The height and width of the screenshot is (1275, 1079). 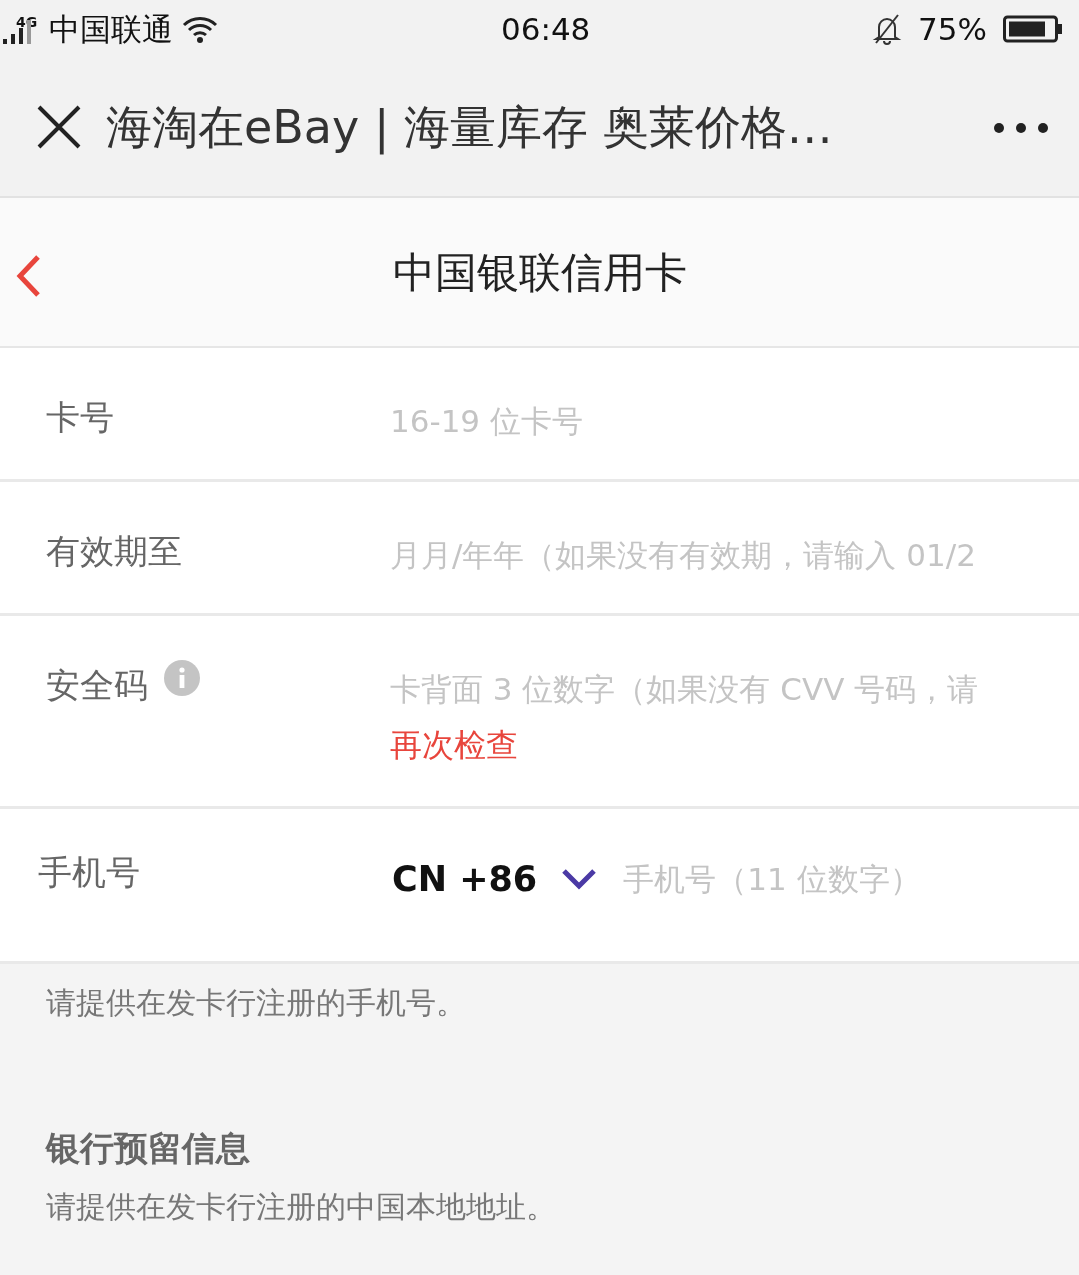 What do you see at coordinates (887, 29) in the screenshot?
I see `muted-bell-icon` at bounding box center [887, 29].